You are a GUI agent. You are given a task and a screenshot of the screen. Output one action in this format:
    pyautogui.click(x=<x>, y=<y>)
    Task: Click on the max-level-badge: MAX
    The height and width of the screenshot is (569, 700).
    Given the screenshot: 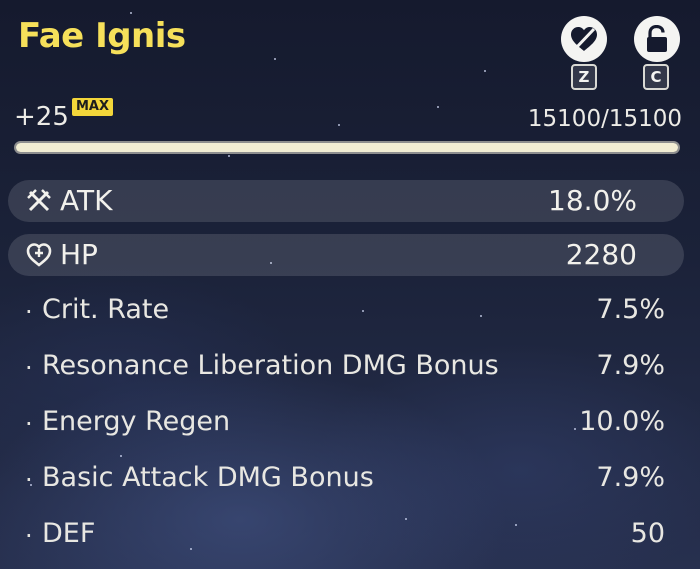 What is the action you would take?
    pyautogui.click(x=93, y=107)
    